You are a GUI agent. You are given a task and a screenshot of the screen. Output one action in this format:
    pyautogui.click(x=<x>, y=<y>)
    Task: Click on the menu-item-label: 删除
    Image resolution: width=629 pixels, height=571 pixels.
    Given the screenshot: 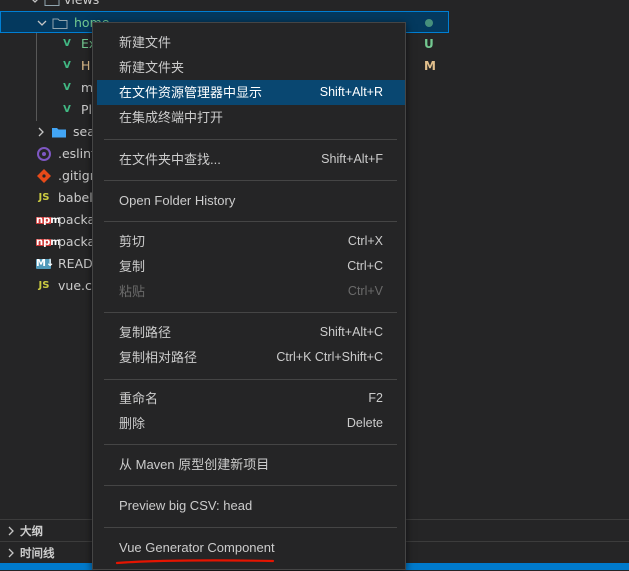 What is the action you would take?
    pyautogui.click(x=132, y=423)
    